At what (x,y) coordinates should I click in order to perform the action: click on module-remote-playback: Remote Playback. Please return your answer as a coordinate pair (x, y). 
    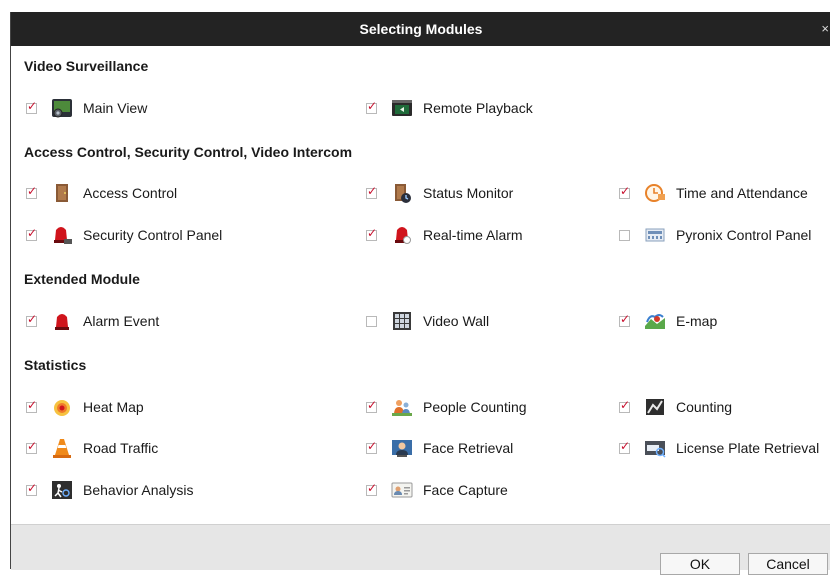
    Looking at the image, I should click on (449, 108).